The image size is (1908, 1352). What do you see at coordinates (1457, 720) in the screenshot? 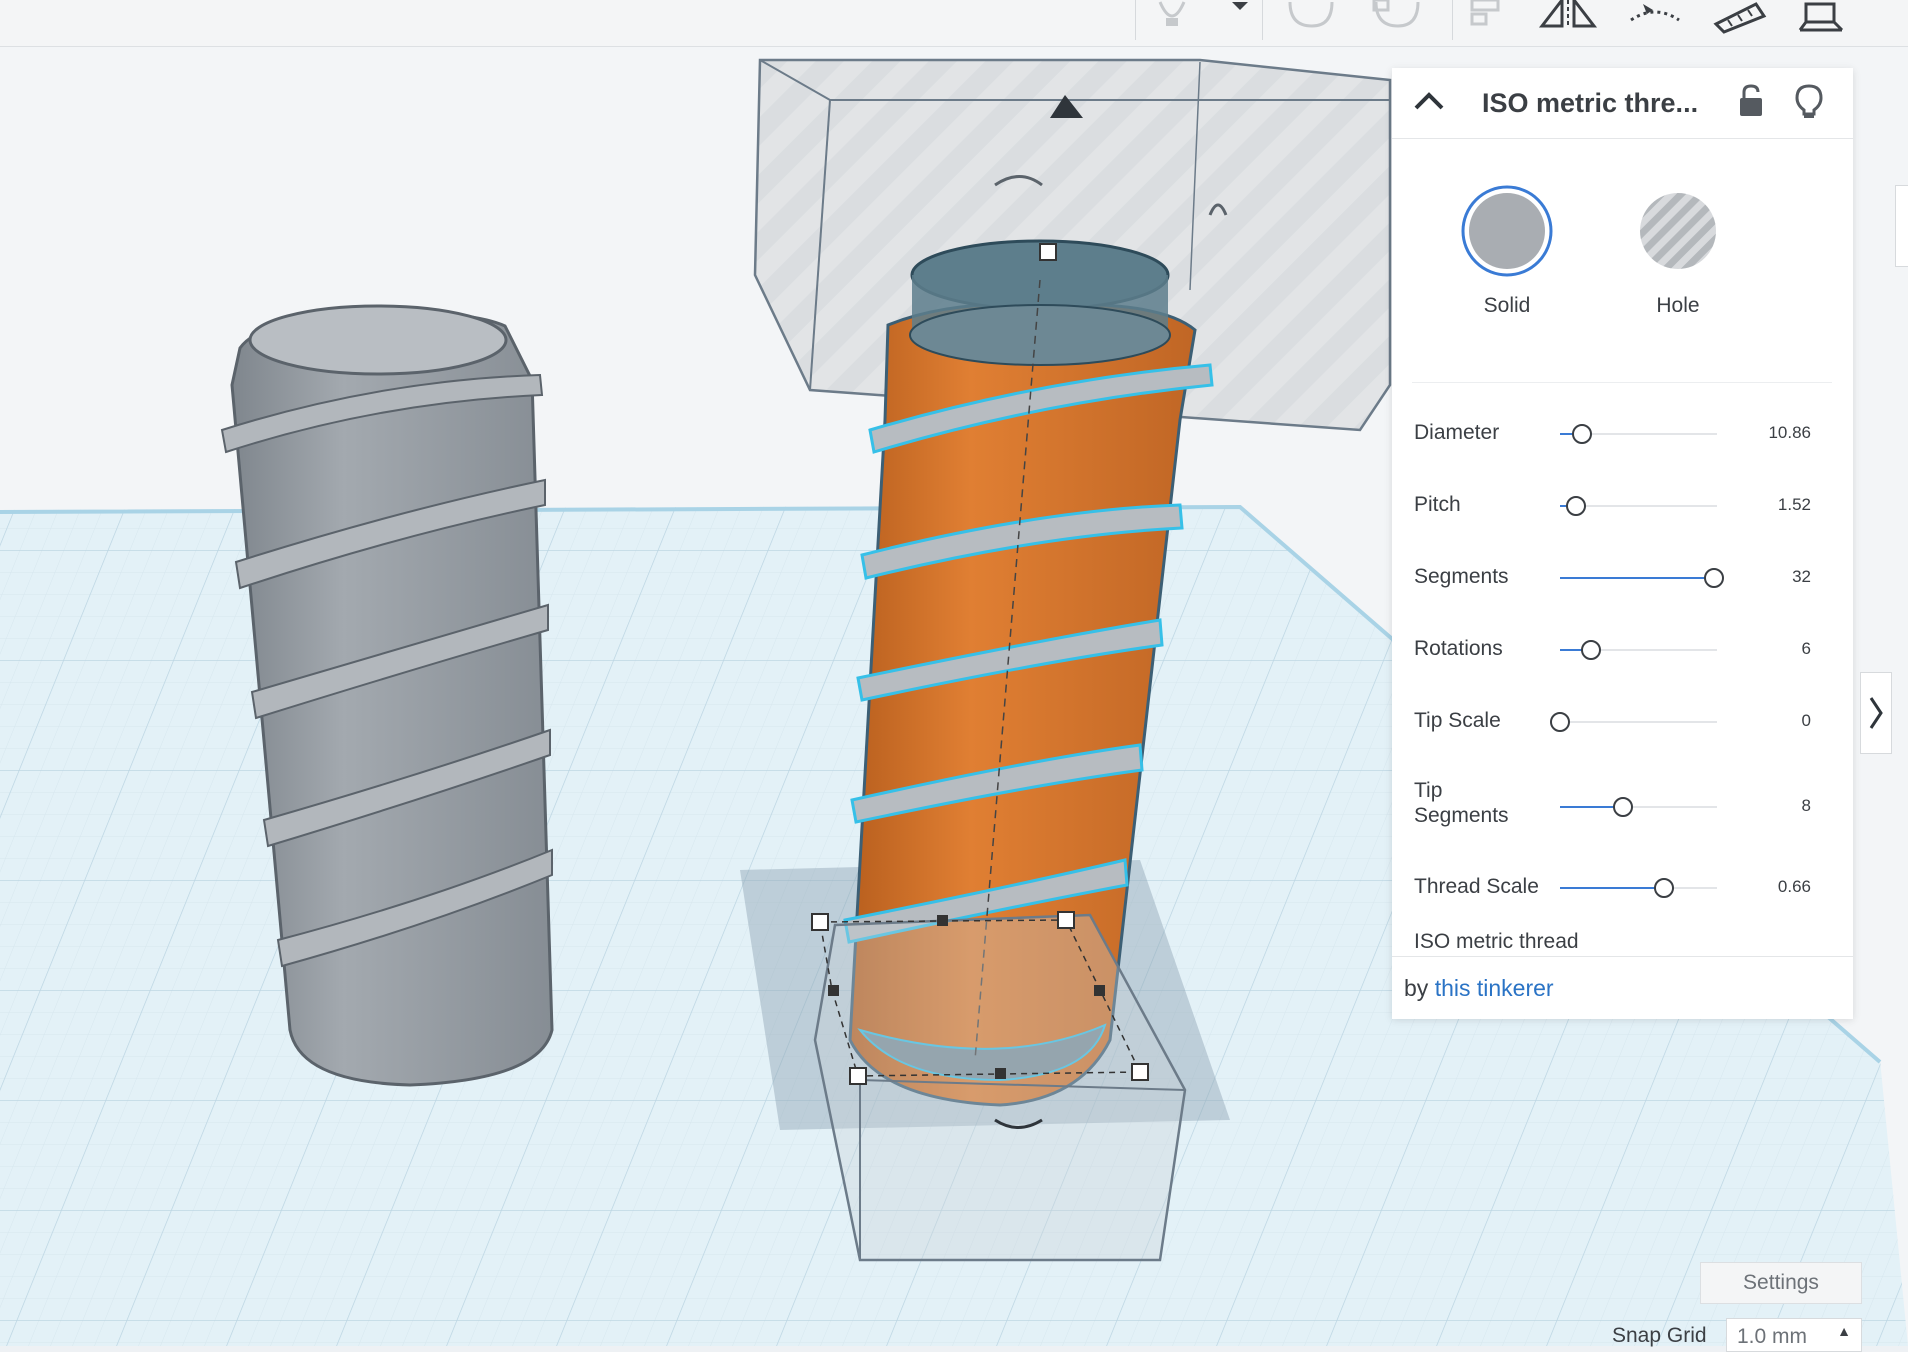
I see `param-label: Tip Scale` at bounding box center [1457, 720].